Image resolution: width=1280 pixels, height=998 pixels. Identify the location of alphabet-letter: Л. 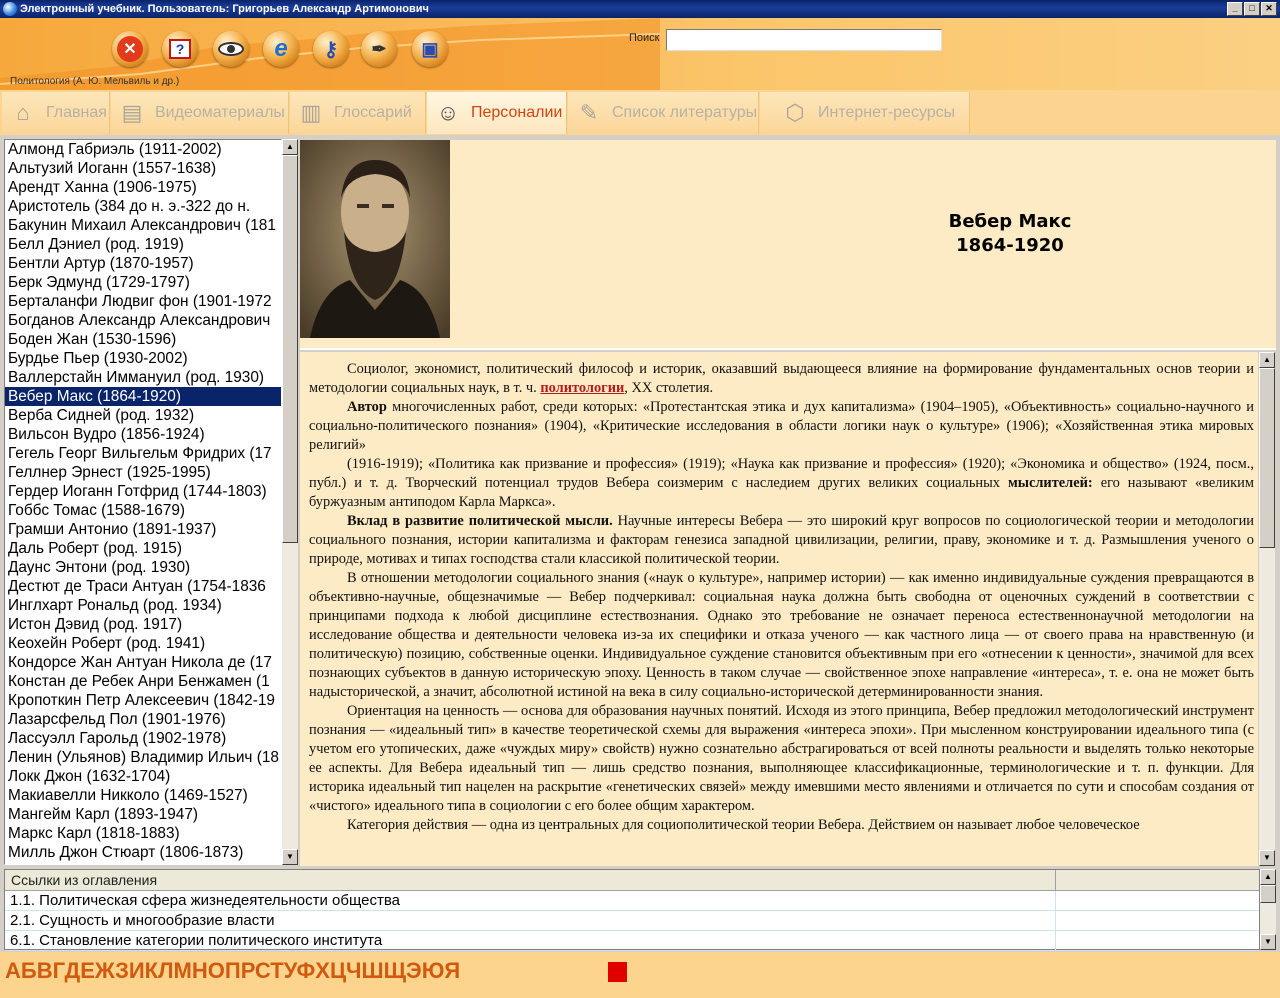
(165, 970).